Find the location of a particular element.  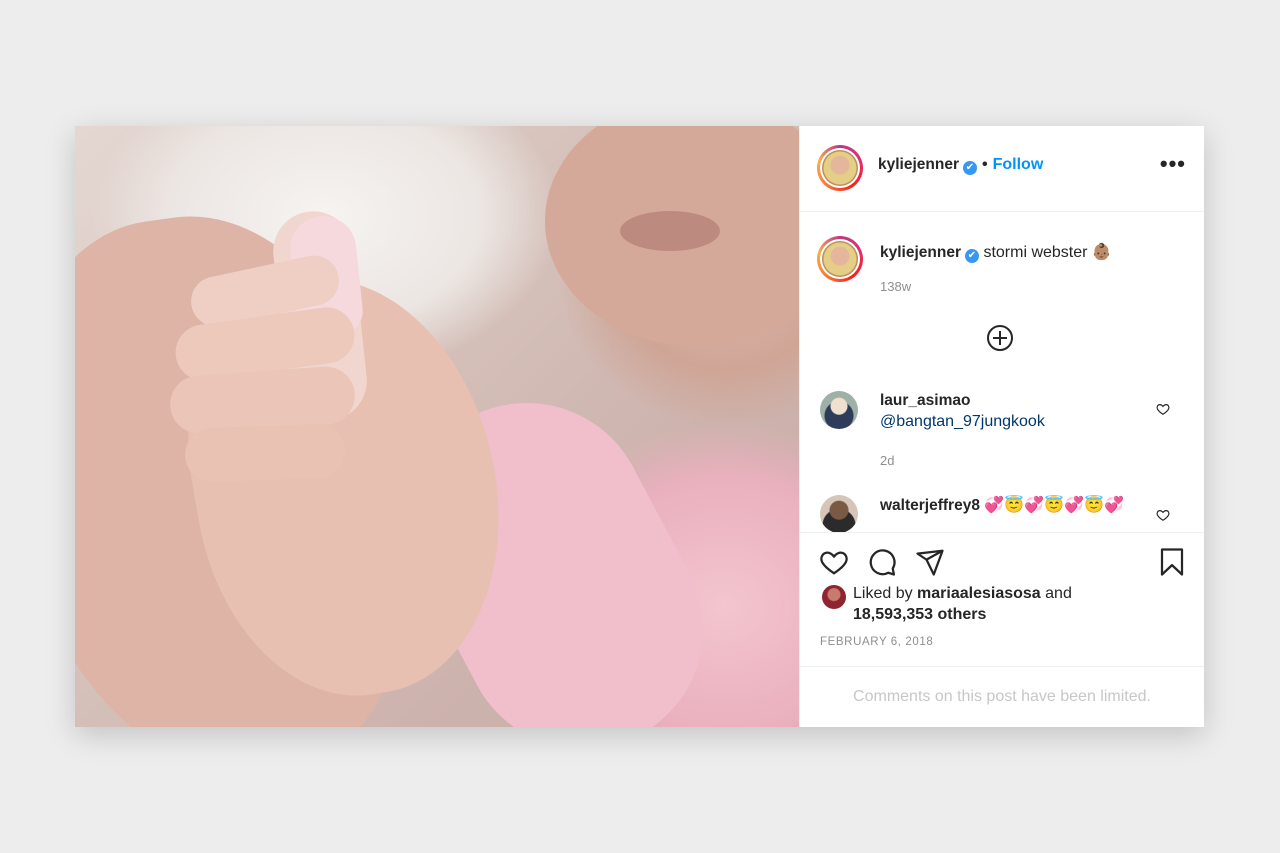

likes-prefix: Liked by is located at coordinates (883, 593).